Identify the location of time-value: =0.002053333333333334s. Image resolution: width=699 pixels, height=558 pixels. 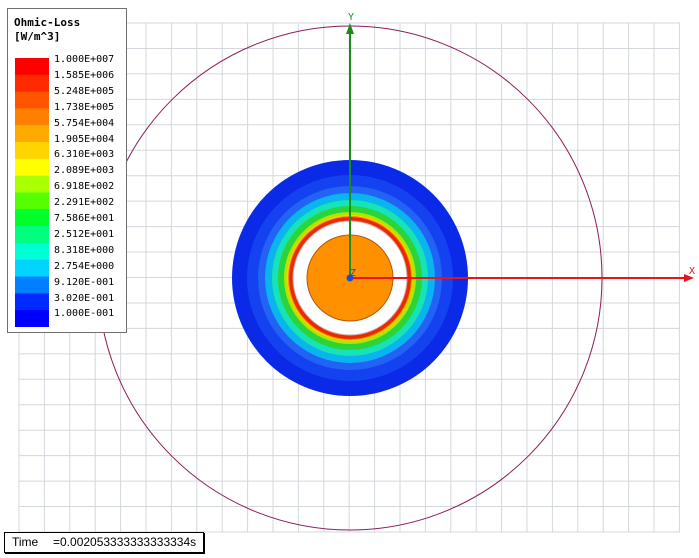
(125, 542).